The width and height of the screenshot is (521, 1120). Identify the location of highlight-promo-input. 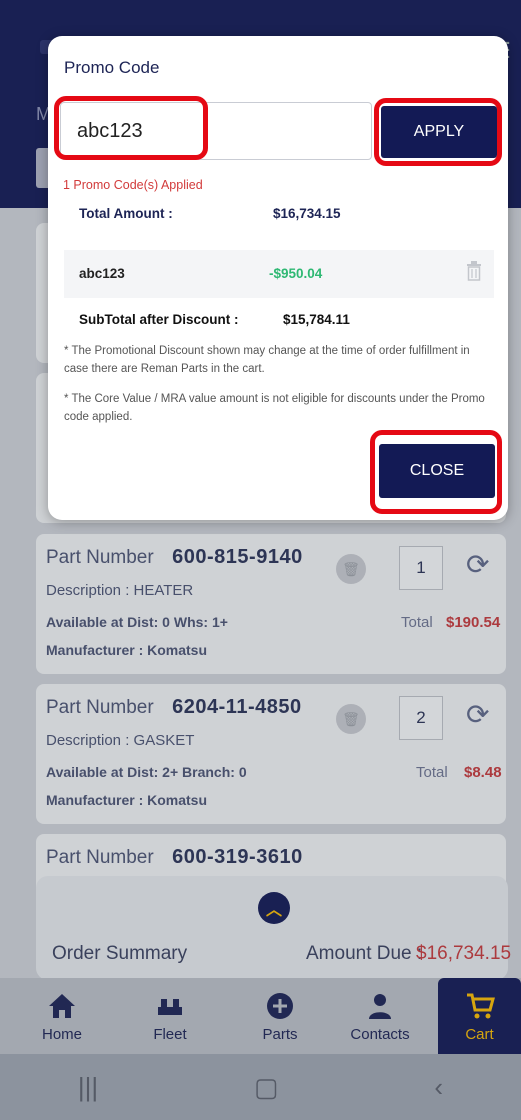
(131, 128).